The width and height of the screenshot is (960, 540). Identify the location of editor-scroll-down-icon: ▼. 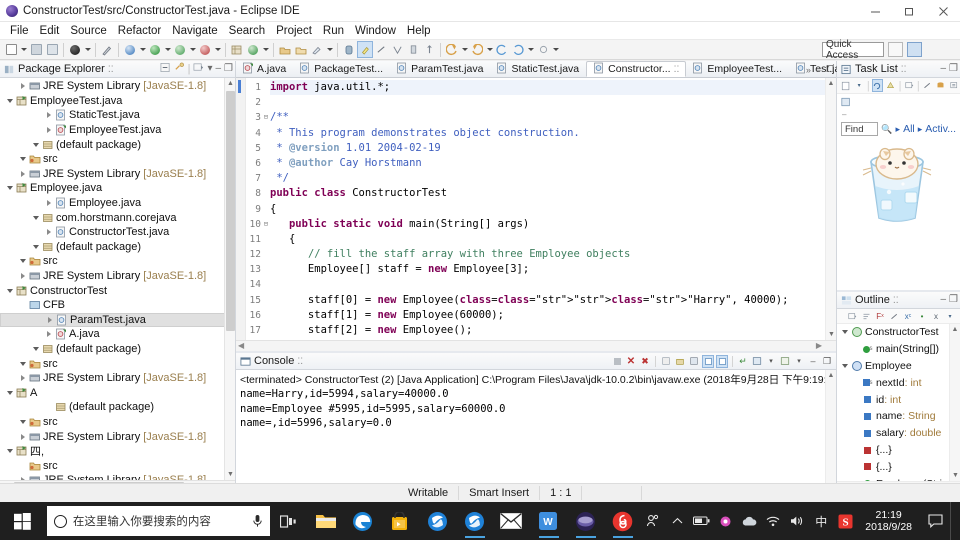
(831, 334).